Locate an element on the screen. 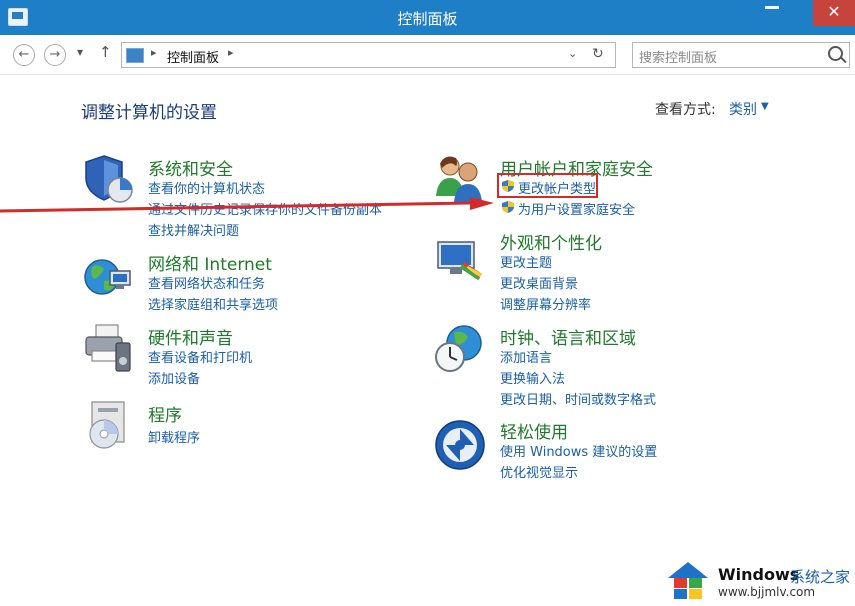 Image resolution: width=855 pixels, height=606 pixels. search-box: 搜索控制面板 is located at coordinates (741, 55).